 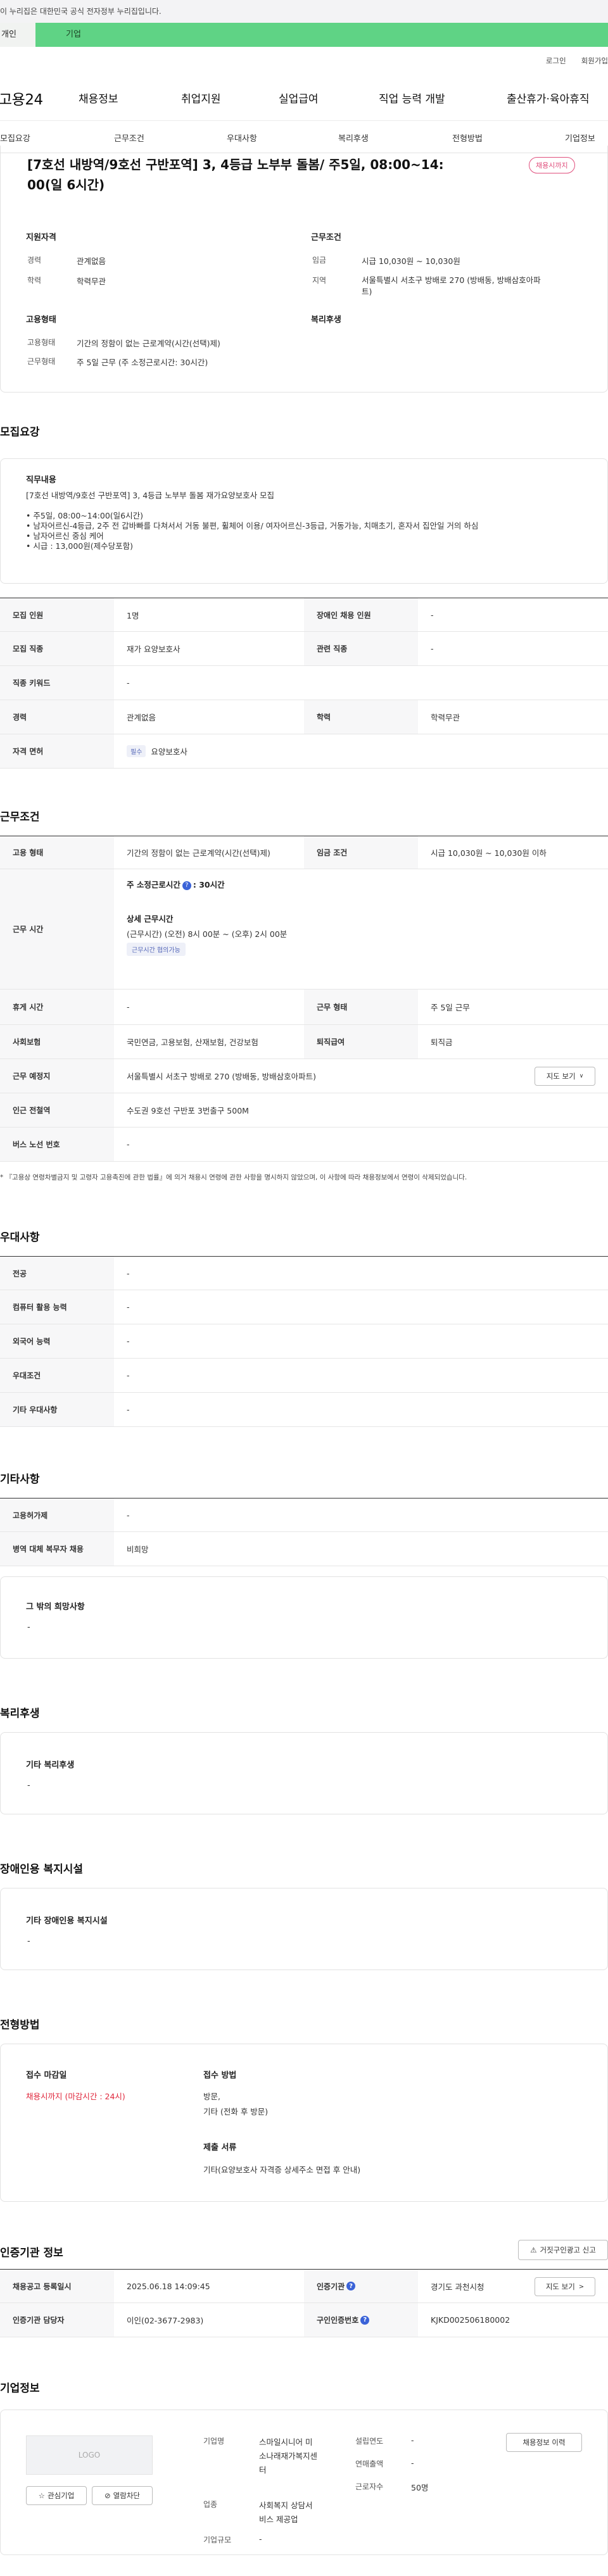 What do you see at coordinates (142, 362) in the screenshot?
I see `emp-value: 주 5일 근무 (주 소정근로시간: 30시간)` at bounding box center [142, 362].